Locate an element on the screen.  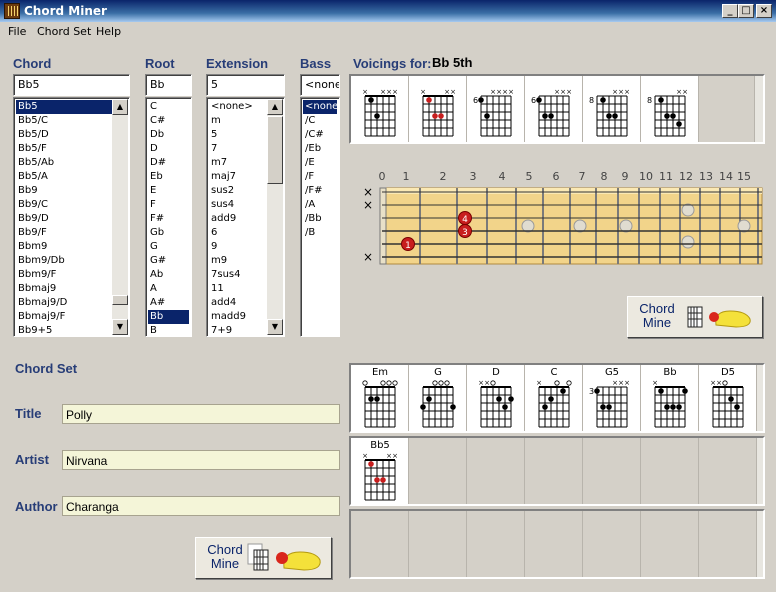
chord-mine-button: Chord Mine is located at coordinates (695, 317).